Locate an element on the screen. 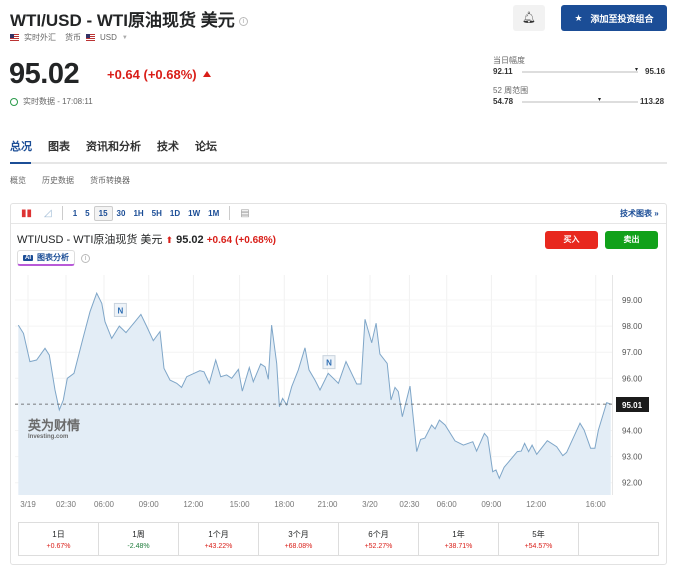  performance-cell: 1年 +38.71% is located at coordinates (459, 539).